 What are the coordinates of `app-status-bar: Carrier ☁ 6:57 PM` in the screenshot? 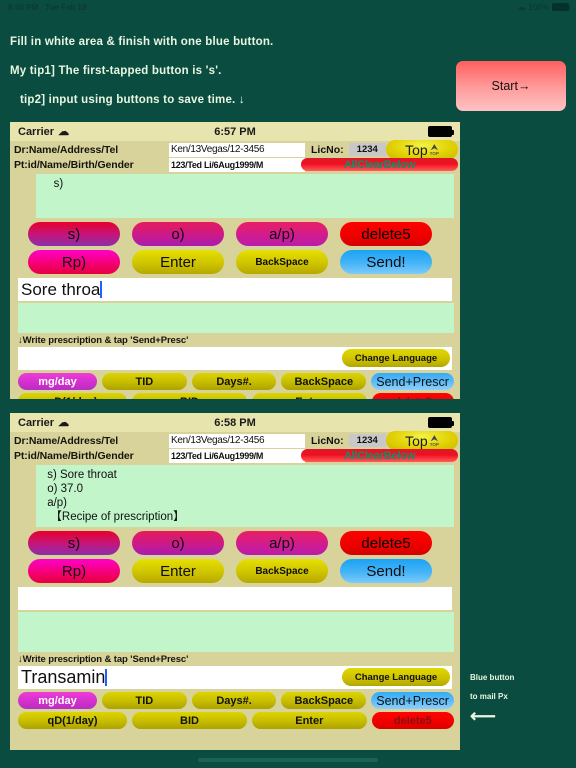 It's located at (235, 131).